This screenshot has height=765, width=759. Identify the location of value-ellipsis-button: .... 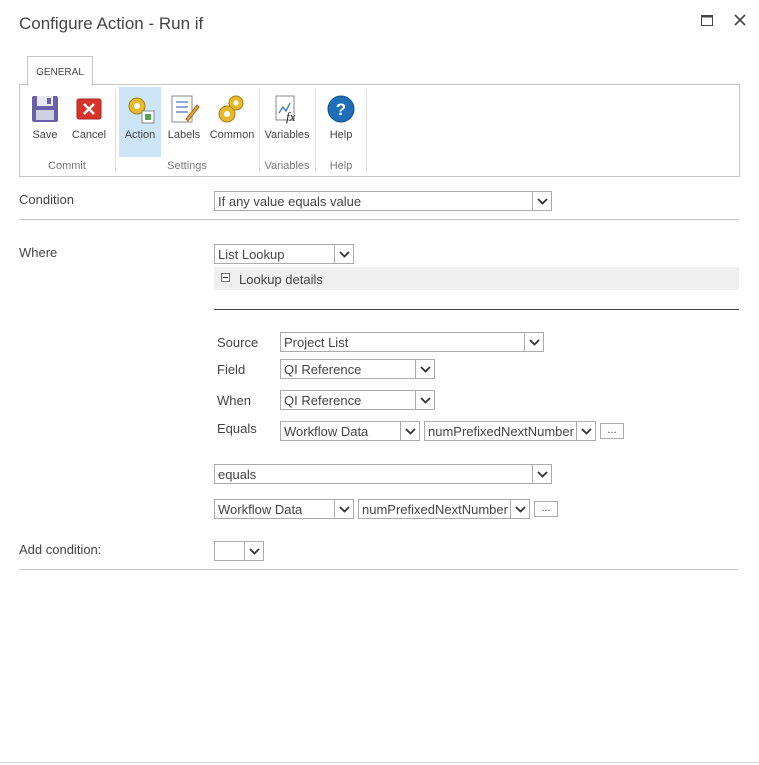
(546, 509).